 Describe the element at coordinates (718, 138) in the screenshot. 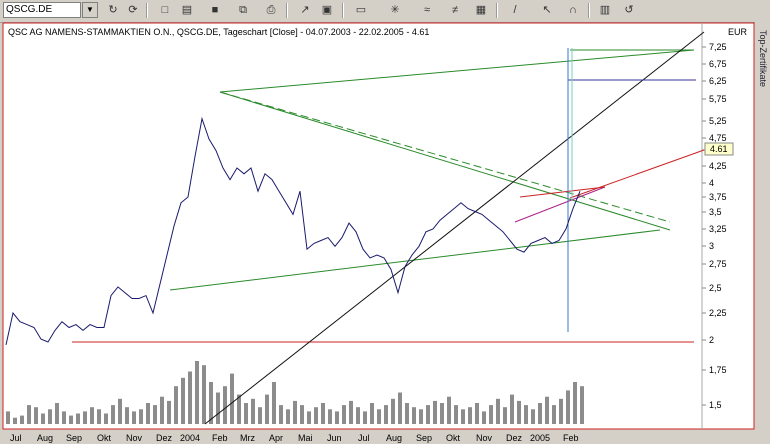

I see `y-tick-label: 4,75` at that location.